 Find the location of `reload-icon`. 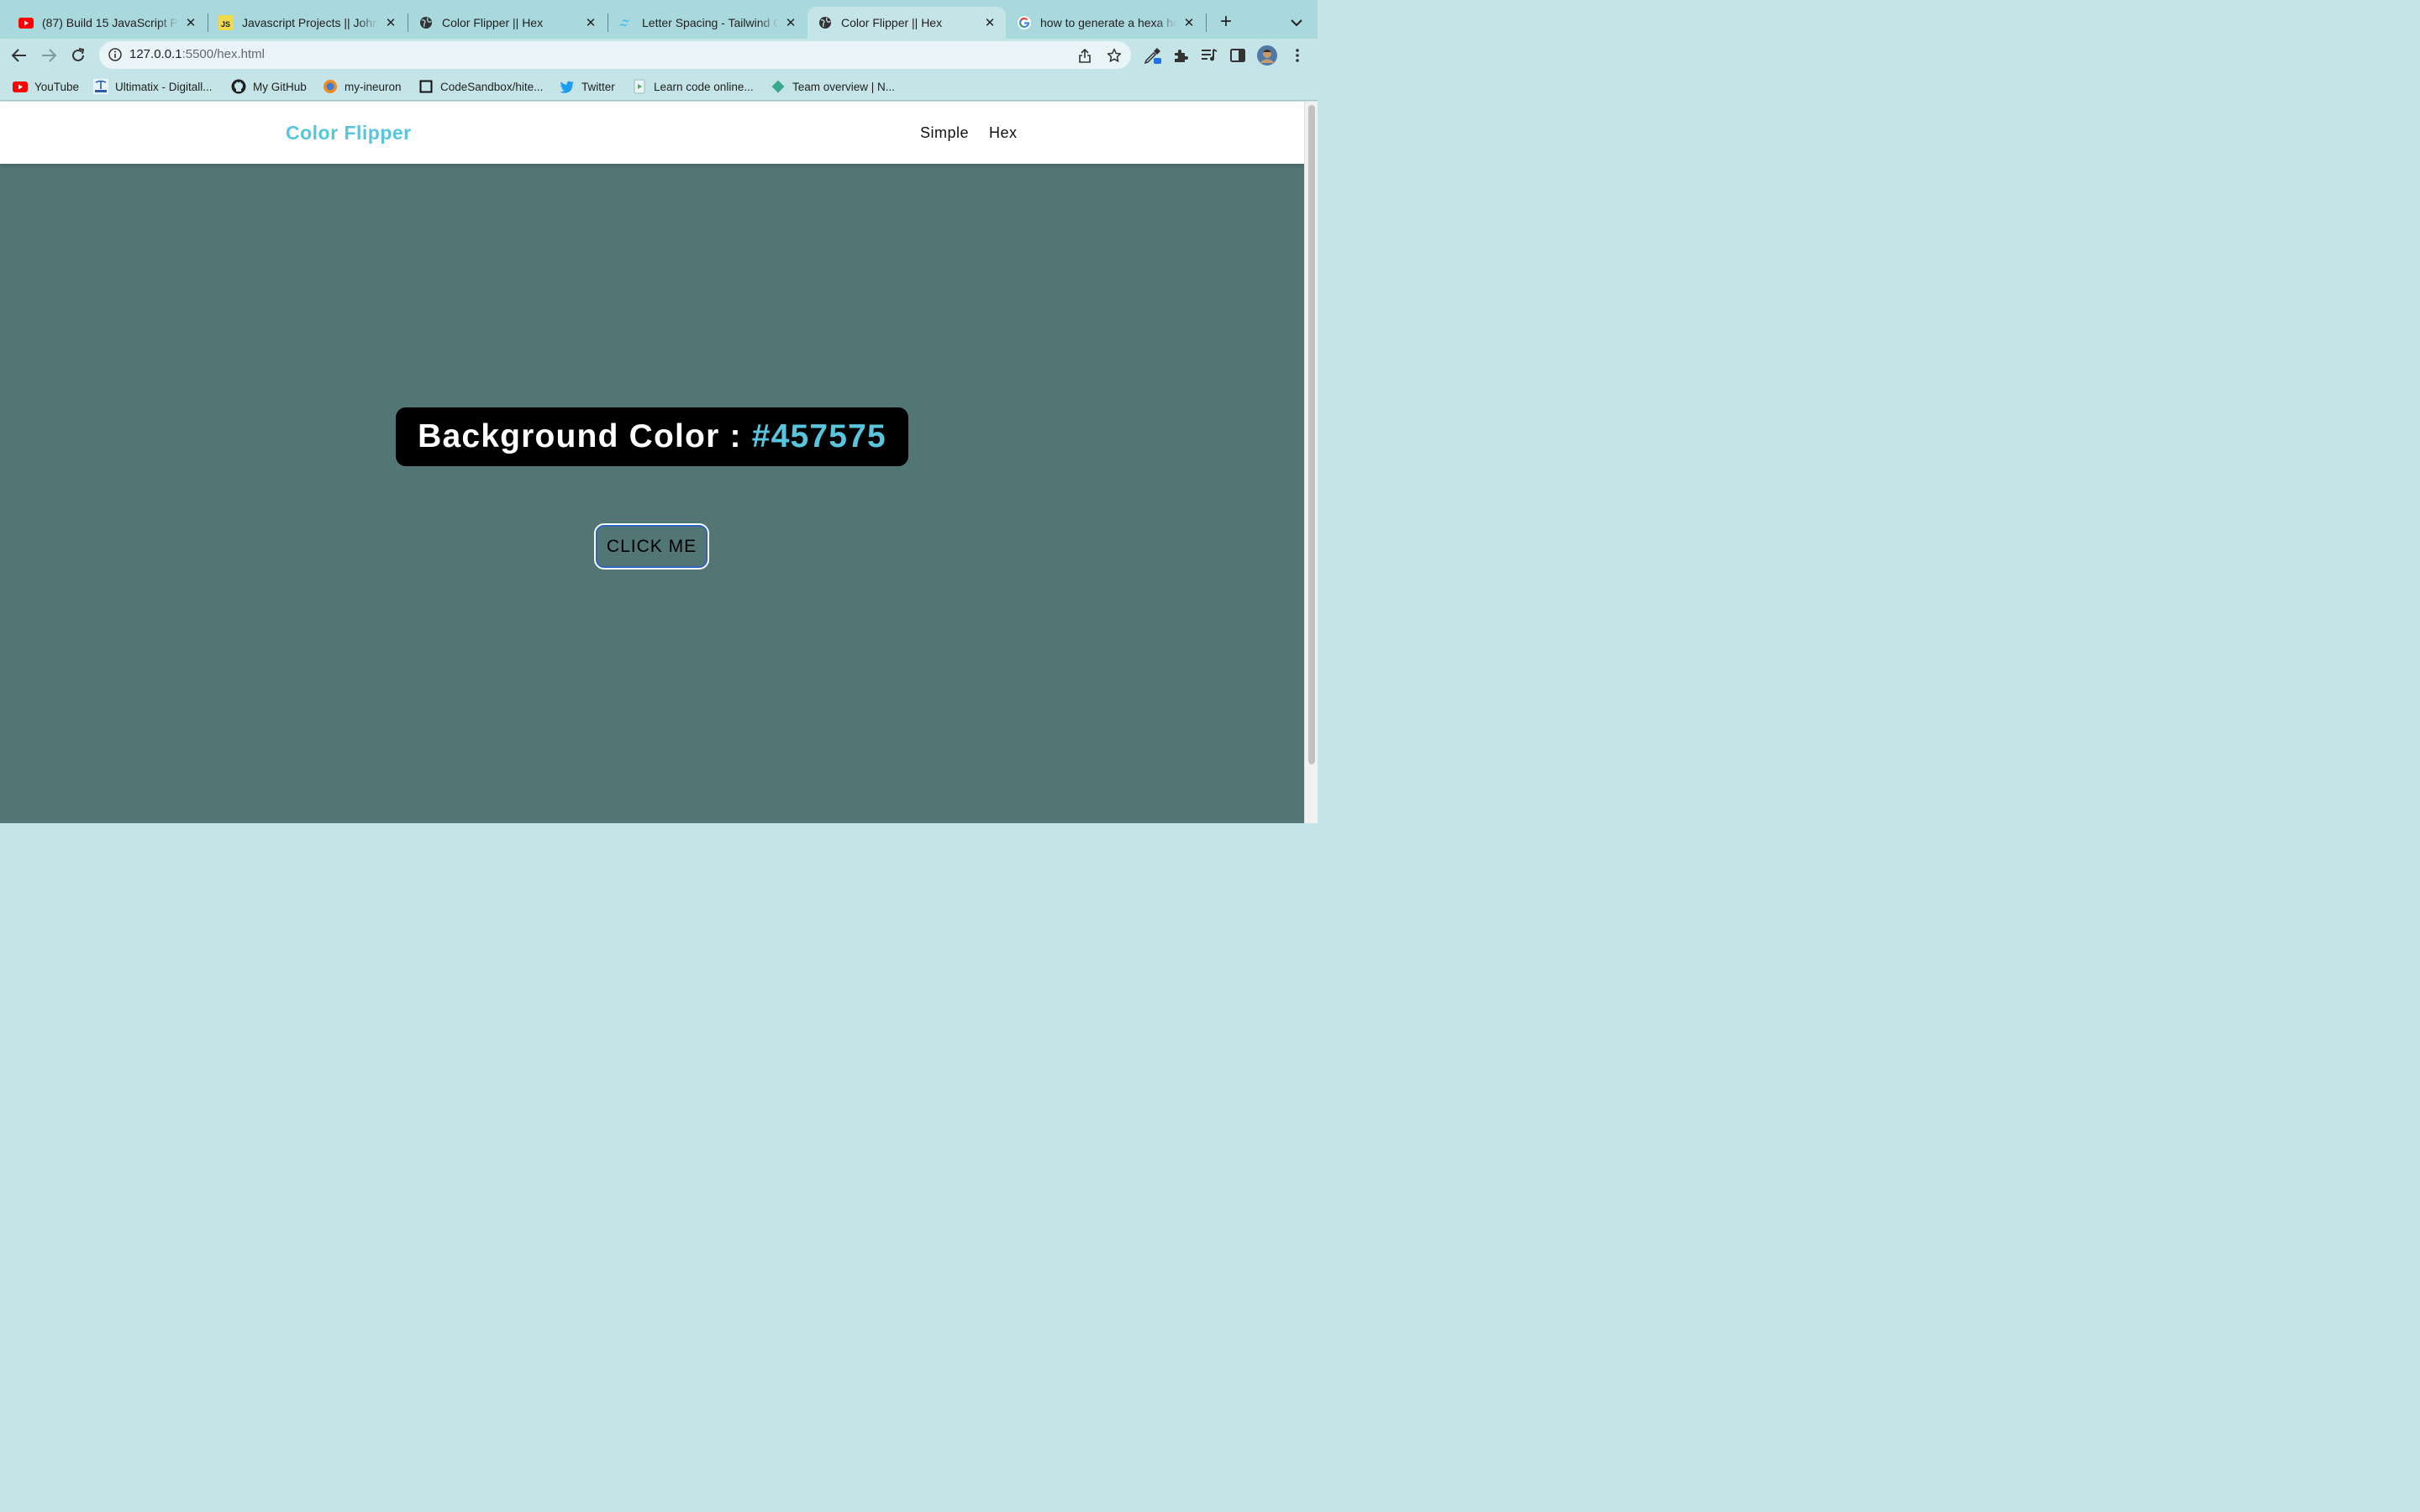

reload-icon is located at coordinates (78, 55).